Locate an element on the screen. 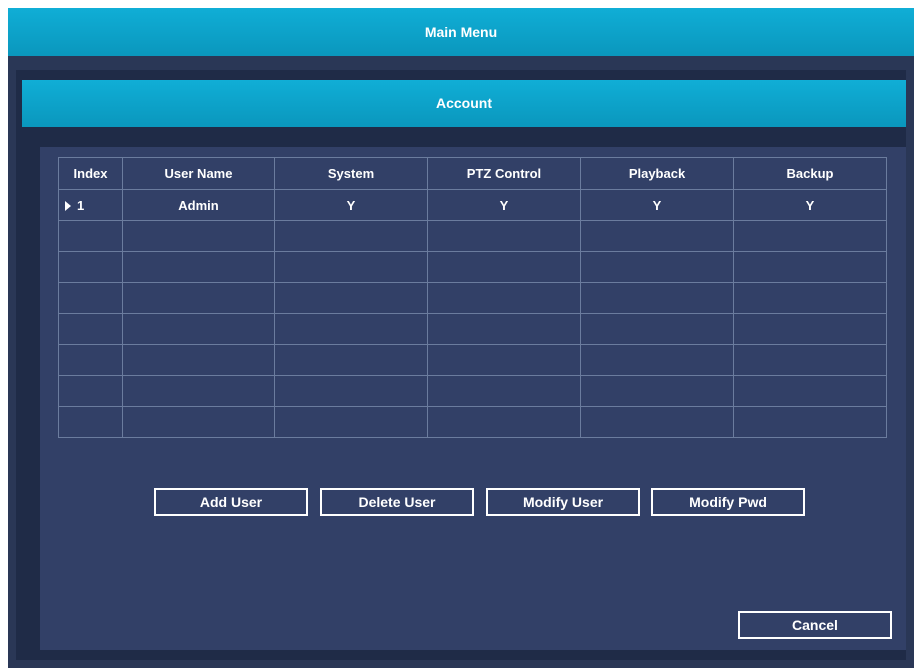 The image size is (914, 668). backup-cell: Y is located at coordinates (810, 205).